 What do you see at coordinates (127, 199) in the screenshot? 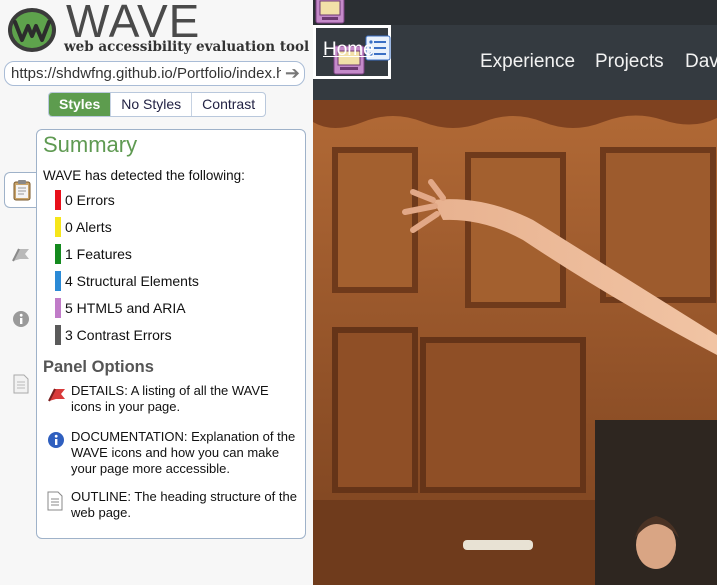
I see `stat-errors: 0 Errors` at bounding box center [127, 199].